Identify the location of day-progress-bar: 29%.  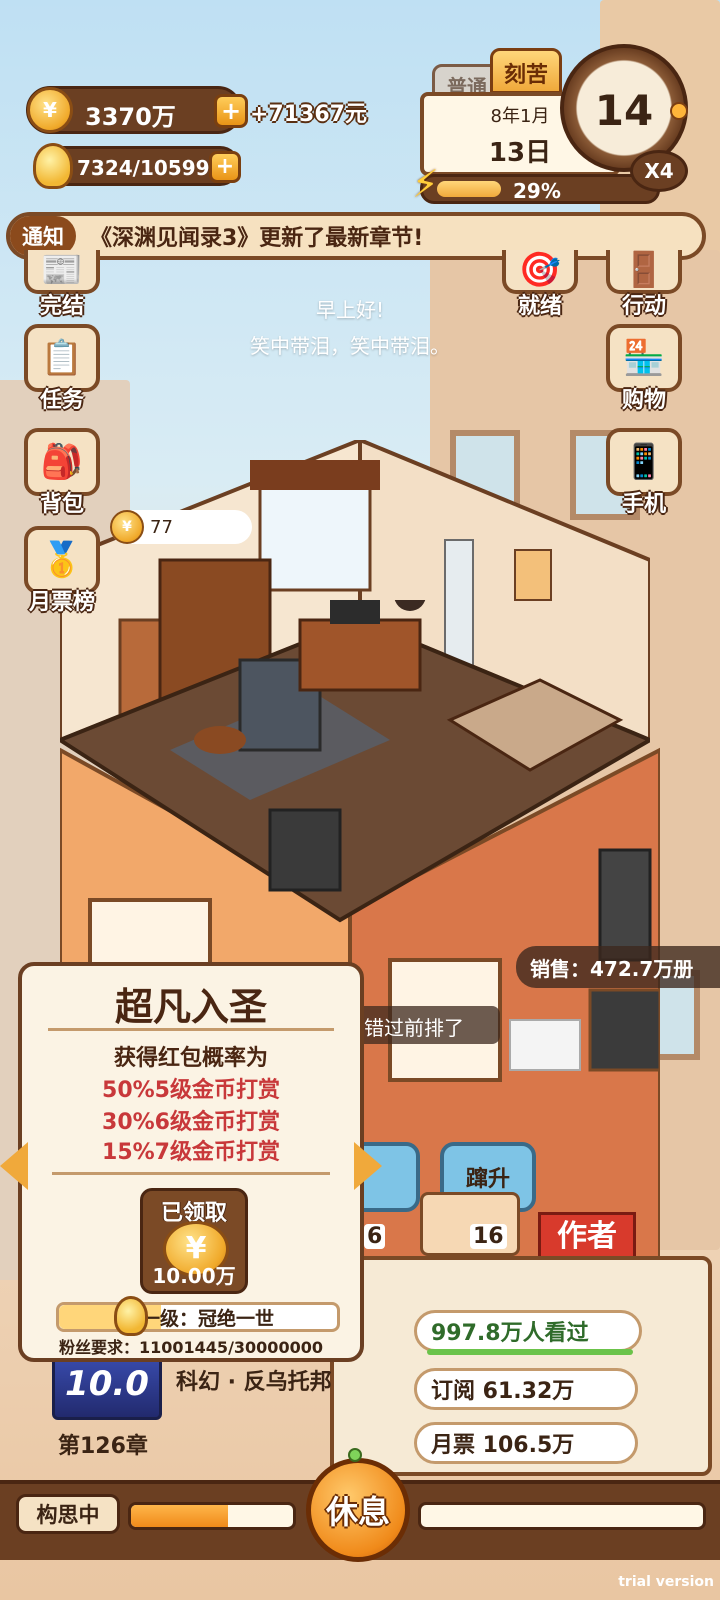
(540, 189).